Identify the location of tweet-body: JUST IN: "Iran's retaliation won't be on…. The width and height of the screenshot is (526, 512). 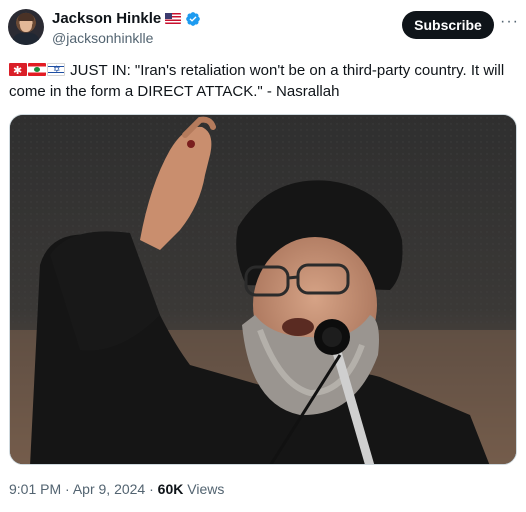
(257, 81).